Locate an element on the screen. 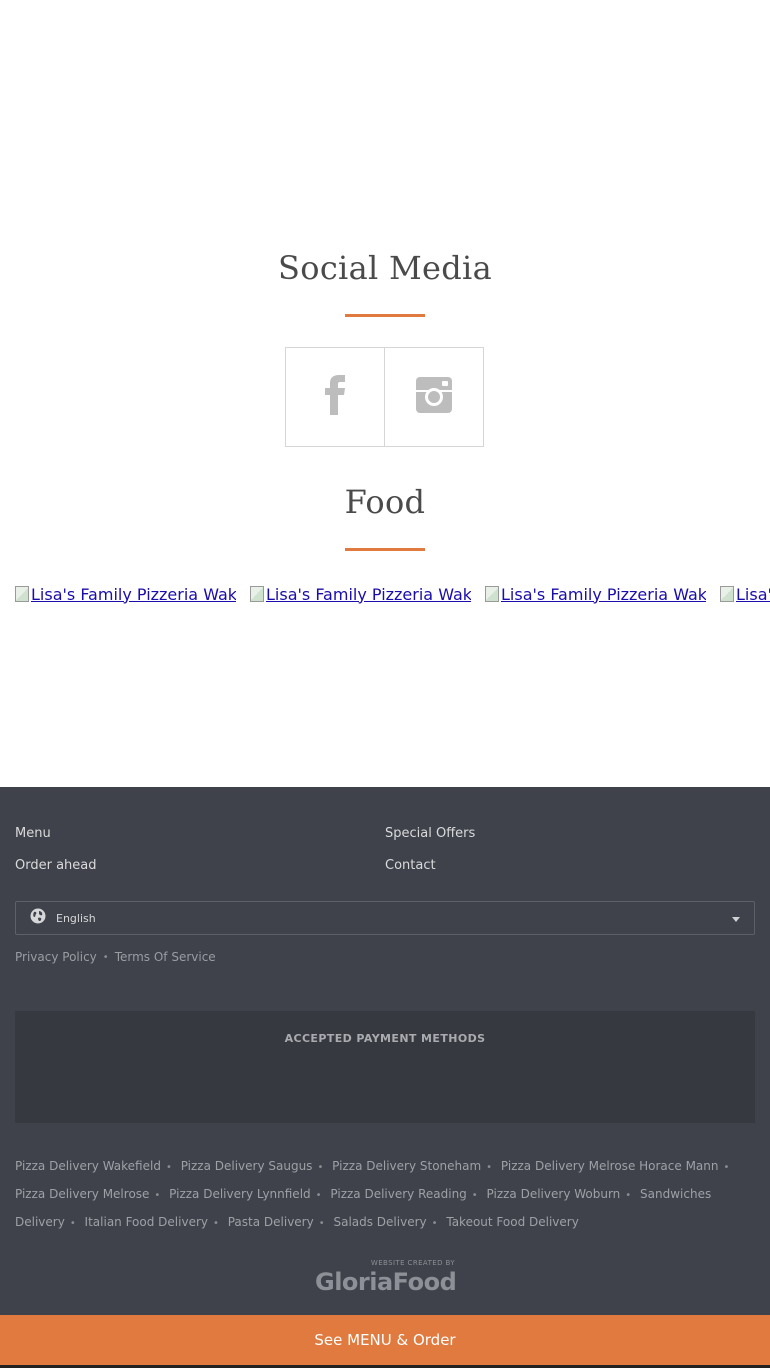 The height and width of the screenshot is (1368, 770). seo-link: Pizza Delivery Woburn is located at coordinates (554, 1194).